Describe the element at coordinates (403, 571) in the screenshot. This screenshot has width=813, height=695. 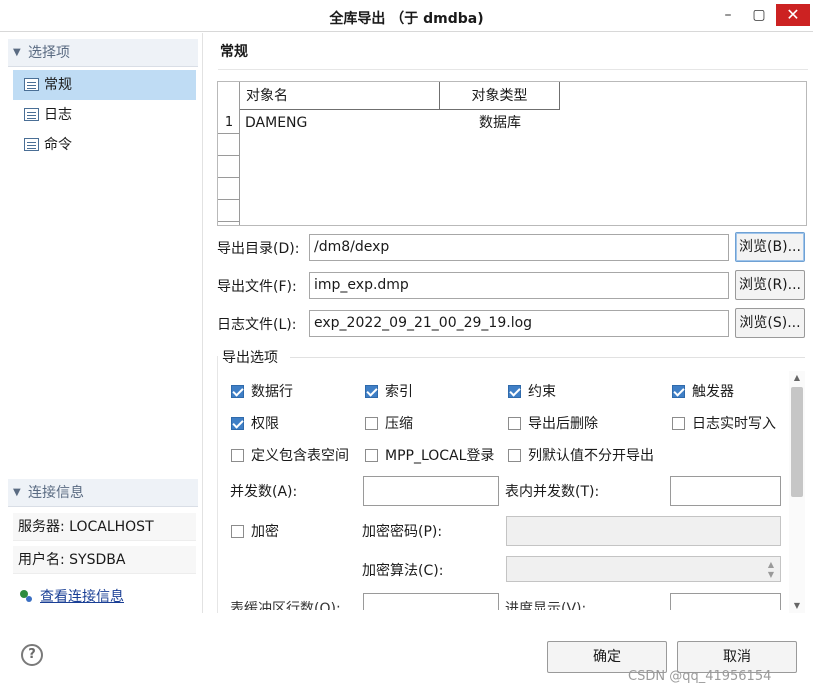
I see `encrypt-algo-label: 加密算法(C):` at that location.